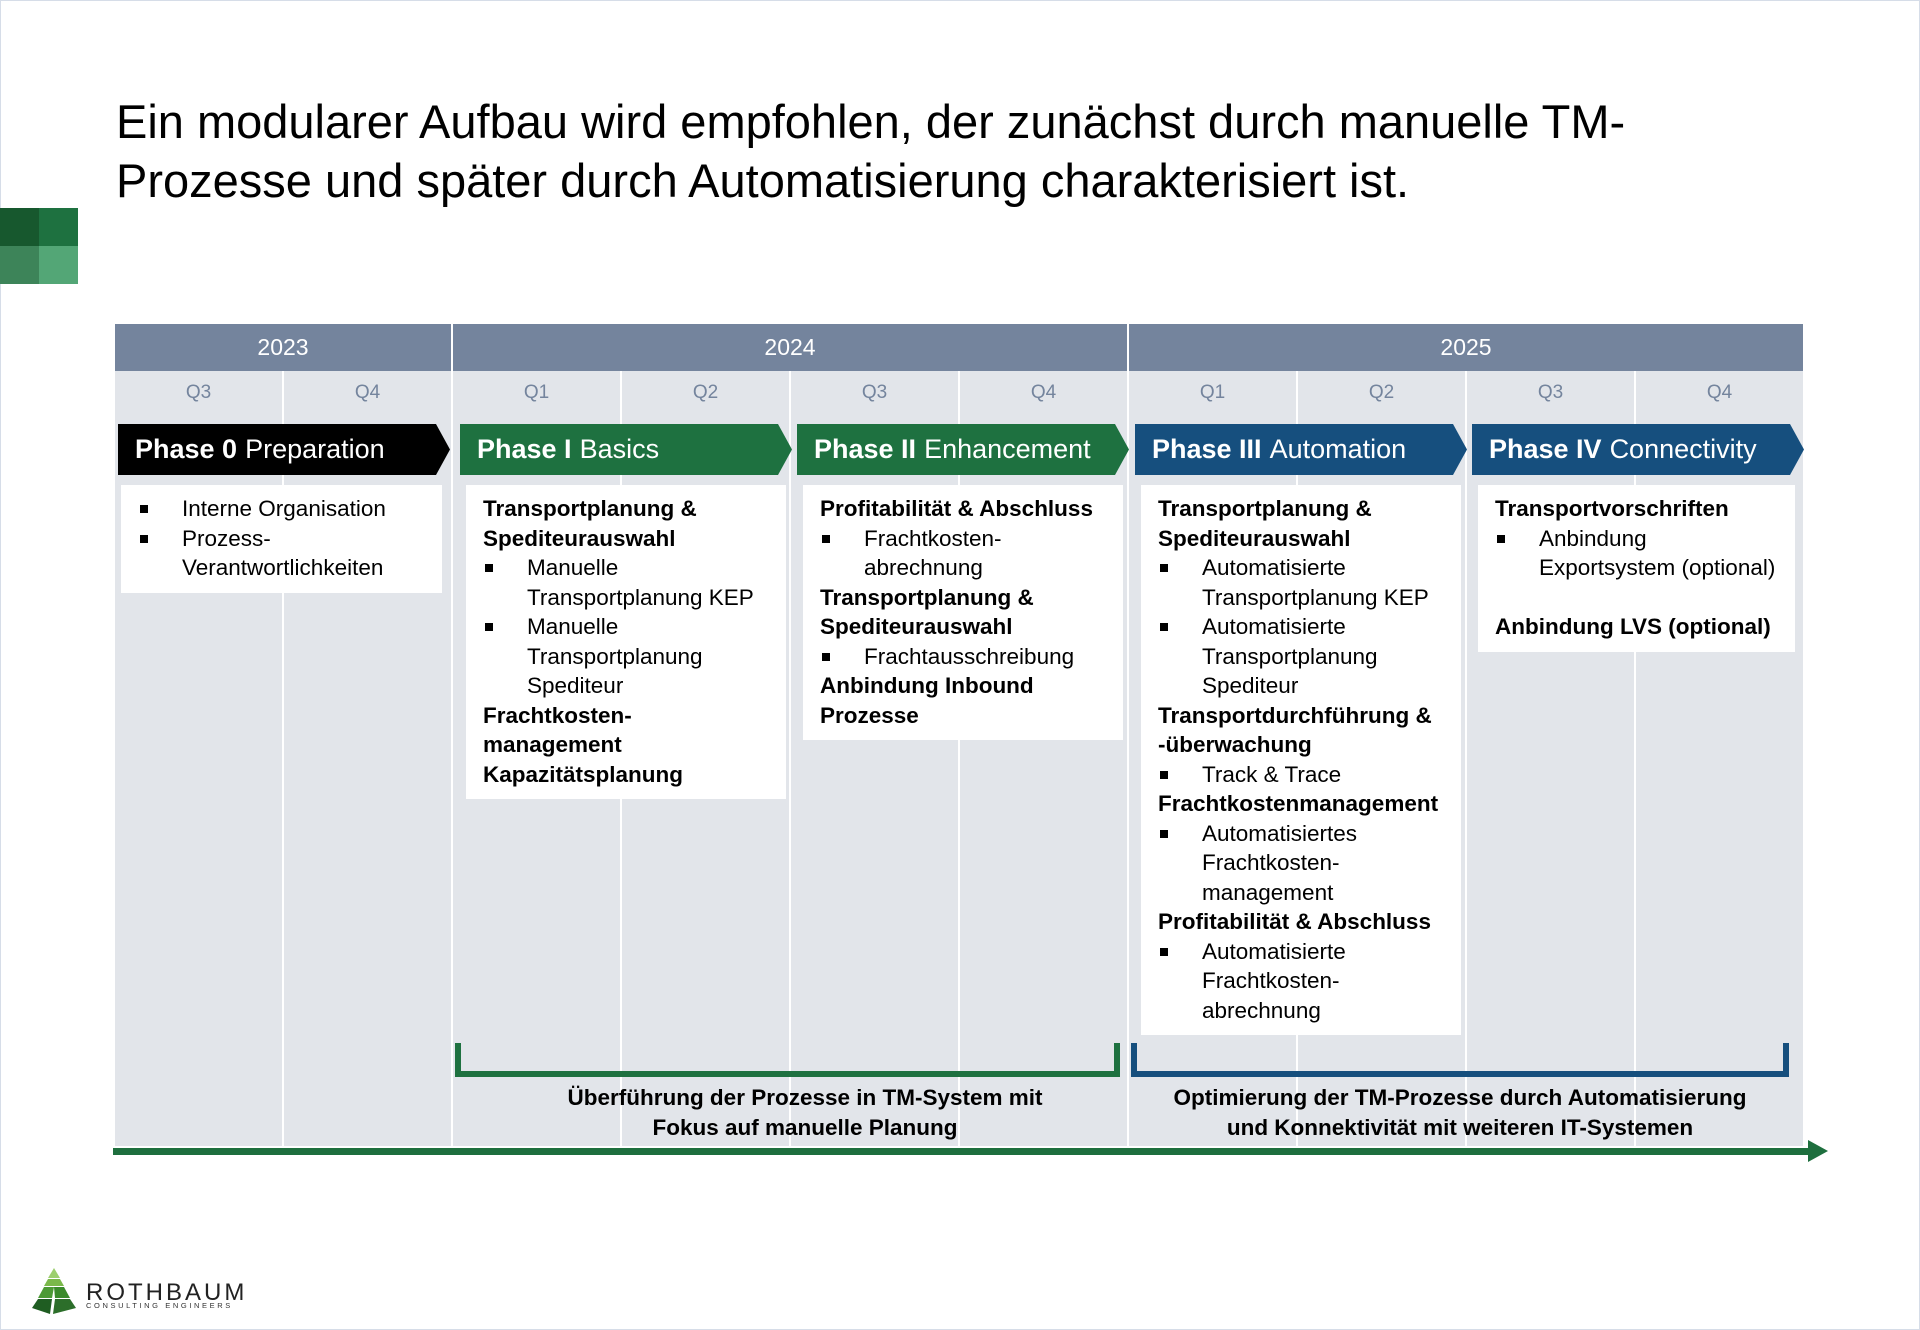 This screenshot has width=1920, height=1330. Describe the element at coordinates (787, 1060) in the screenshot. I see `bracket-manual-phase` at that location.